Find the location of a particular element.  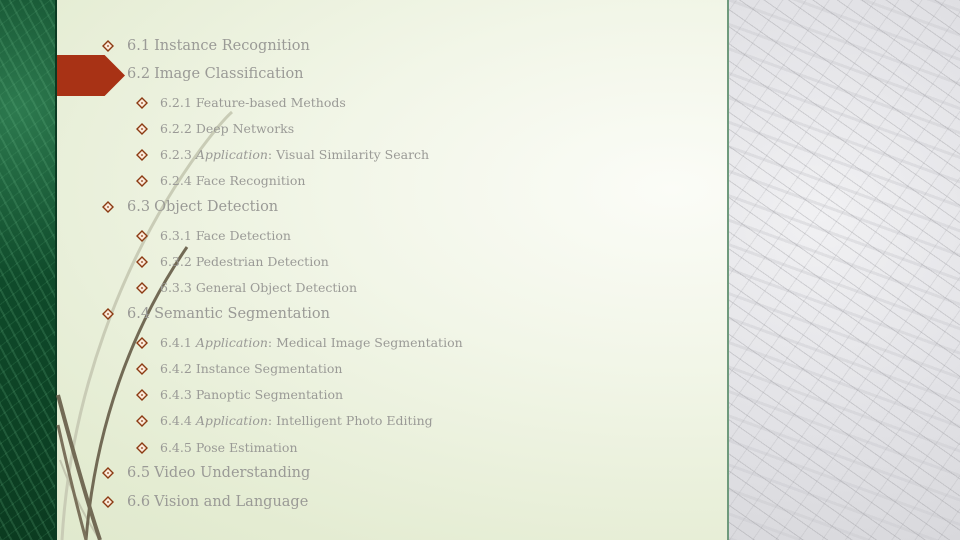

outline-item: 6.4 Semantic Segmentation is located at coordinates (216, 314).